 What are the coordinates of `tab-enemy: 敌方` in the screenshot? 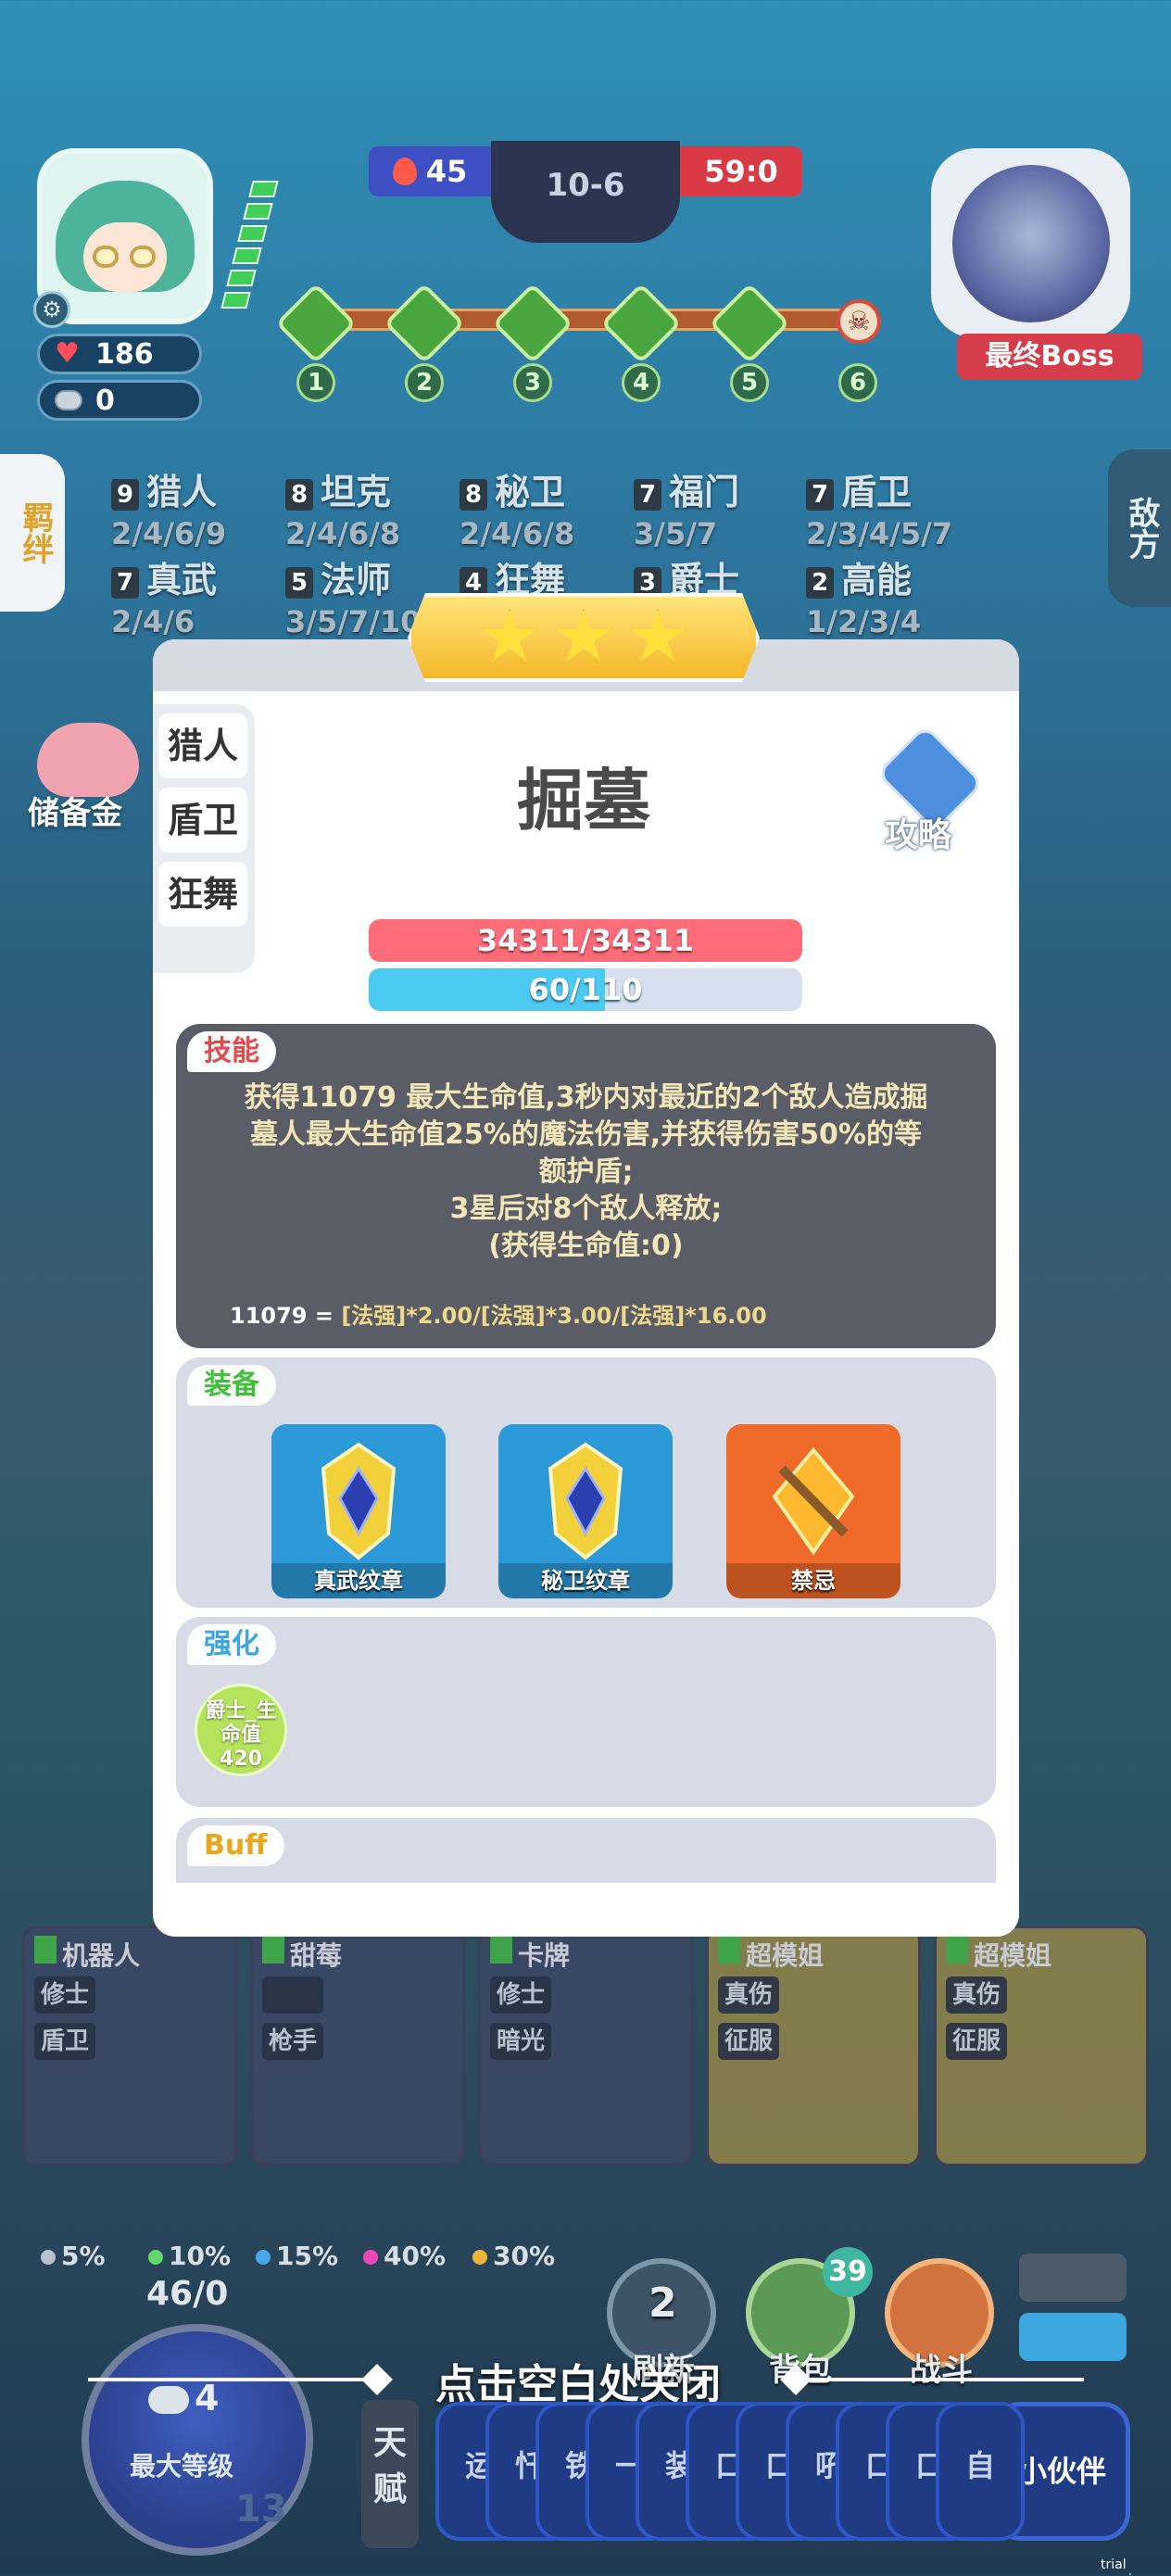 It's located at (1140, 528).